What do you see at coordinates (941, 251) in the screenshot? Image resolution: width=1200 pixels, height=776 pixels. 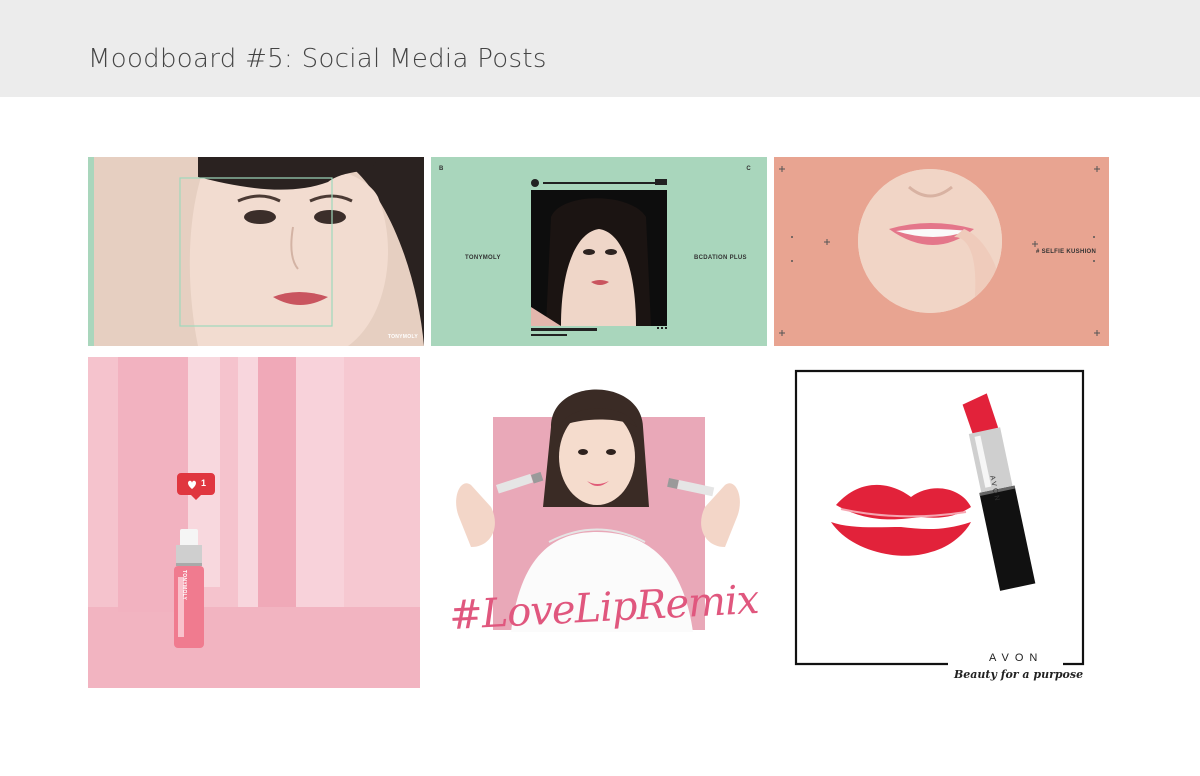 I see `moodboard-tile-salmon-circle: # SELFIE KUSHION` at bounding box center [941, 251].